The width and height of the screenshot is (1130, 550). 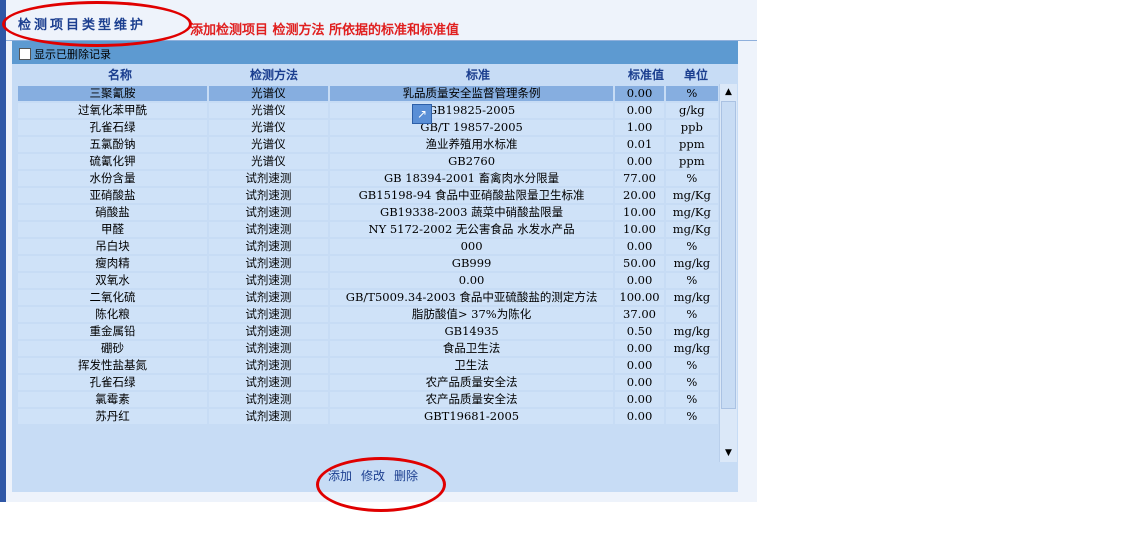 I want to click on col-header-unit: 单位, so click(x=696, y=74).